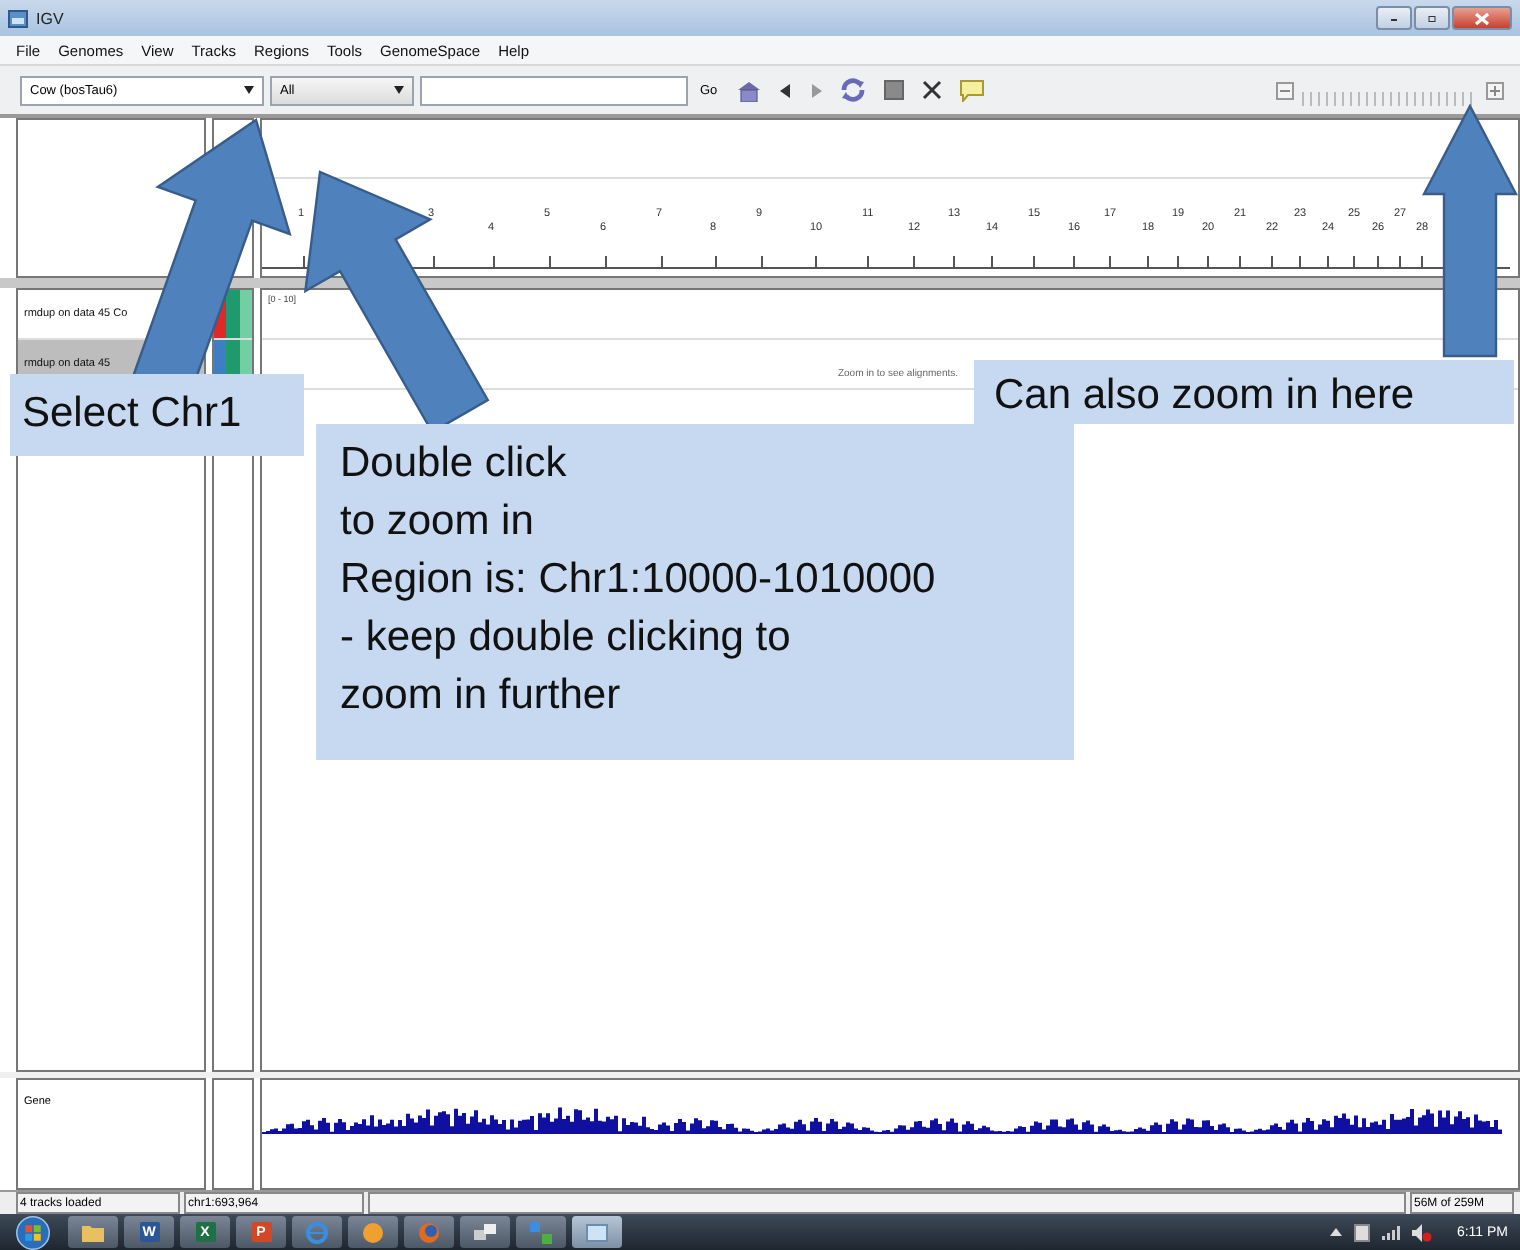 The height and width of the screenshot is (1250, 1520). Describe the element at coordinates (1244, 392) in the screenshot. I see `callout-note: Can also zoom in here` at that location.